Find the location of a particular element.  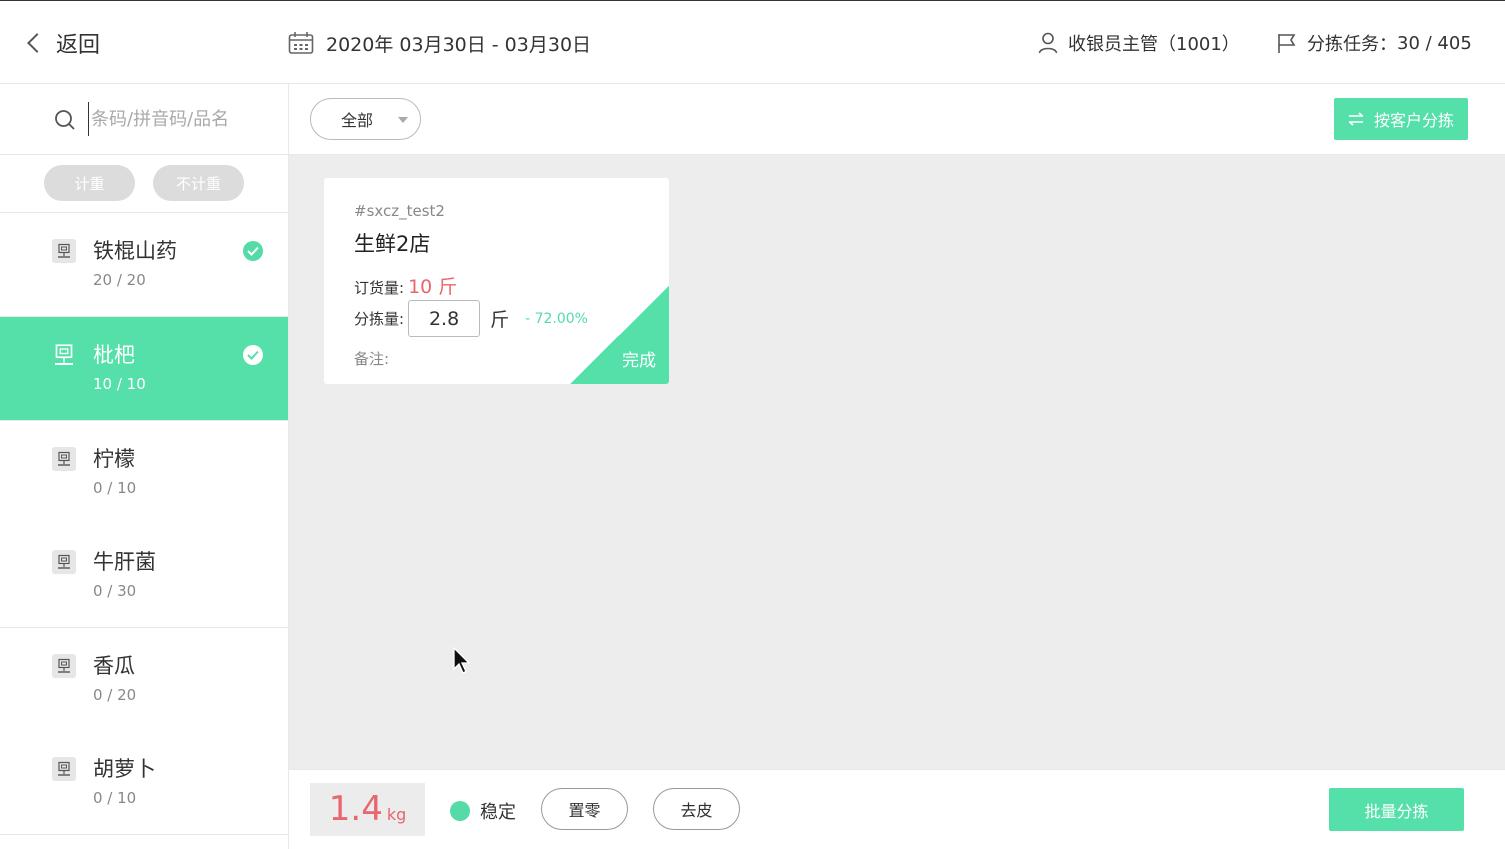

main-toolbar: 全部 按客户分拣 is located at coordinates (897, 119).